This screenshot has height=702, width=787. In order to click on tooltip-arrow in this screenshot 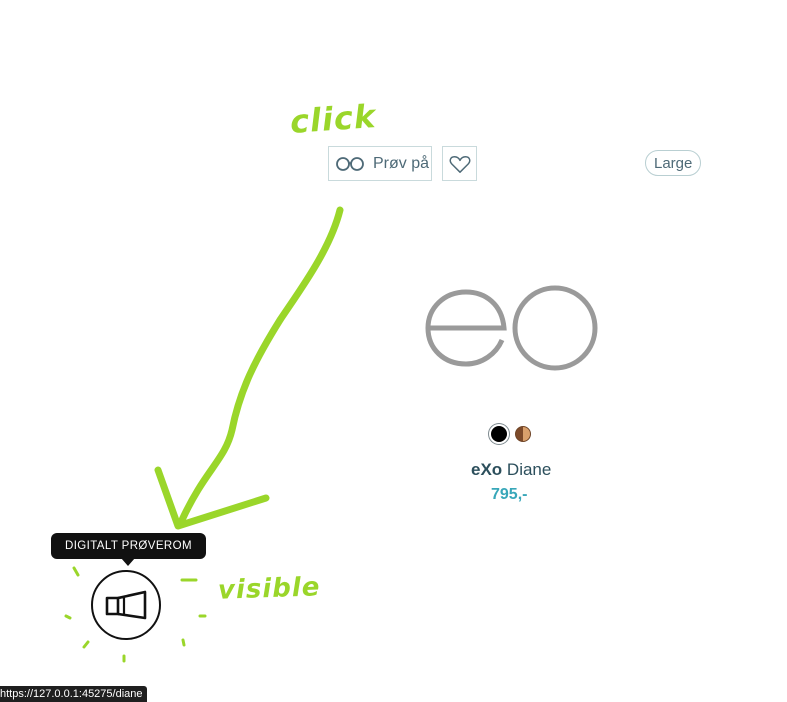, I will do `click(128, 562)`.